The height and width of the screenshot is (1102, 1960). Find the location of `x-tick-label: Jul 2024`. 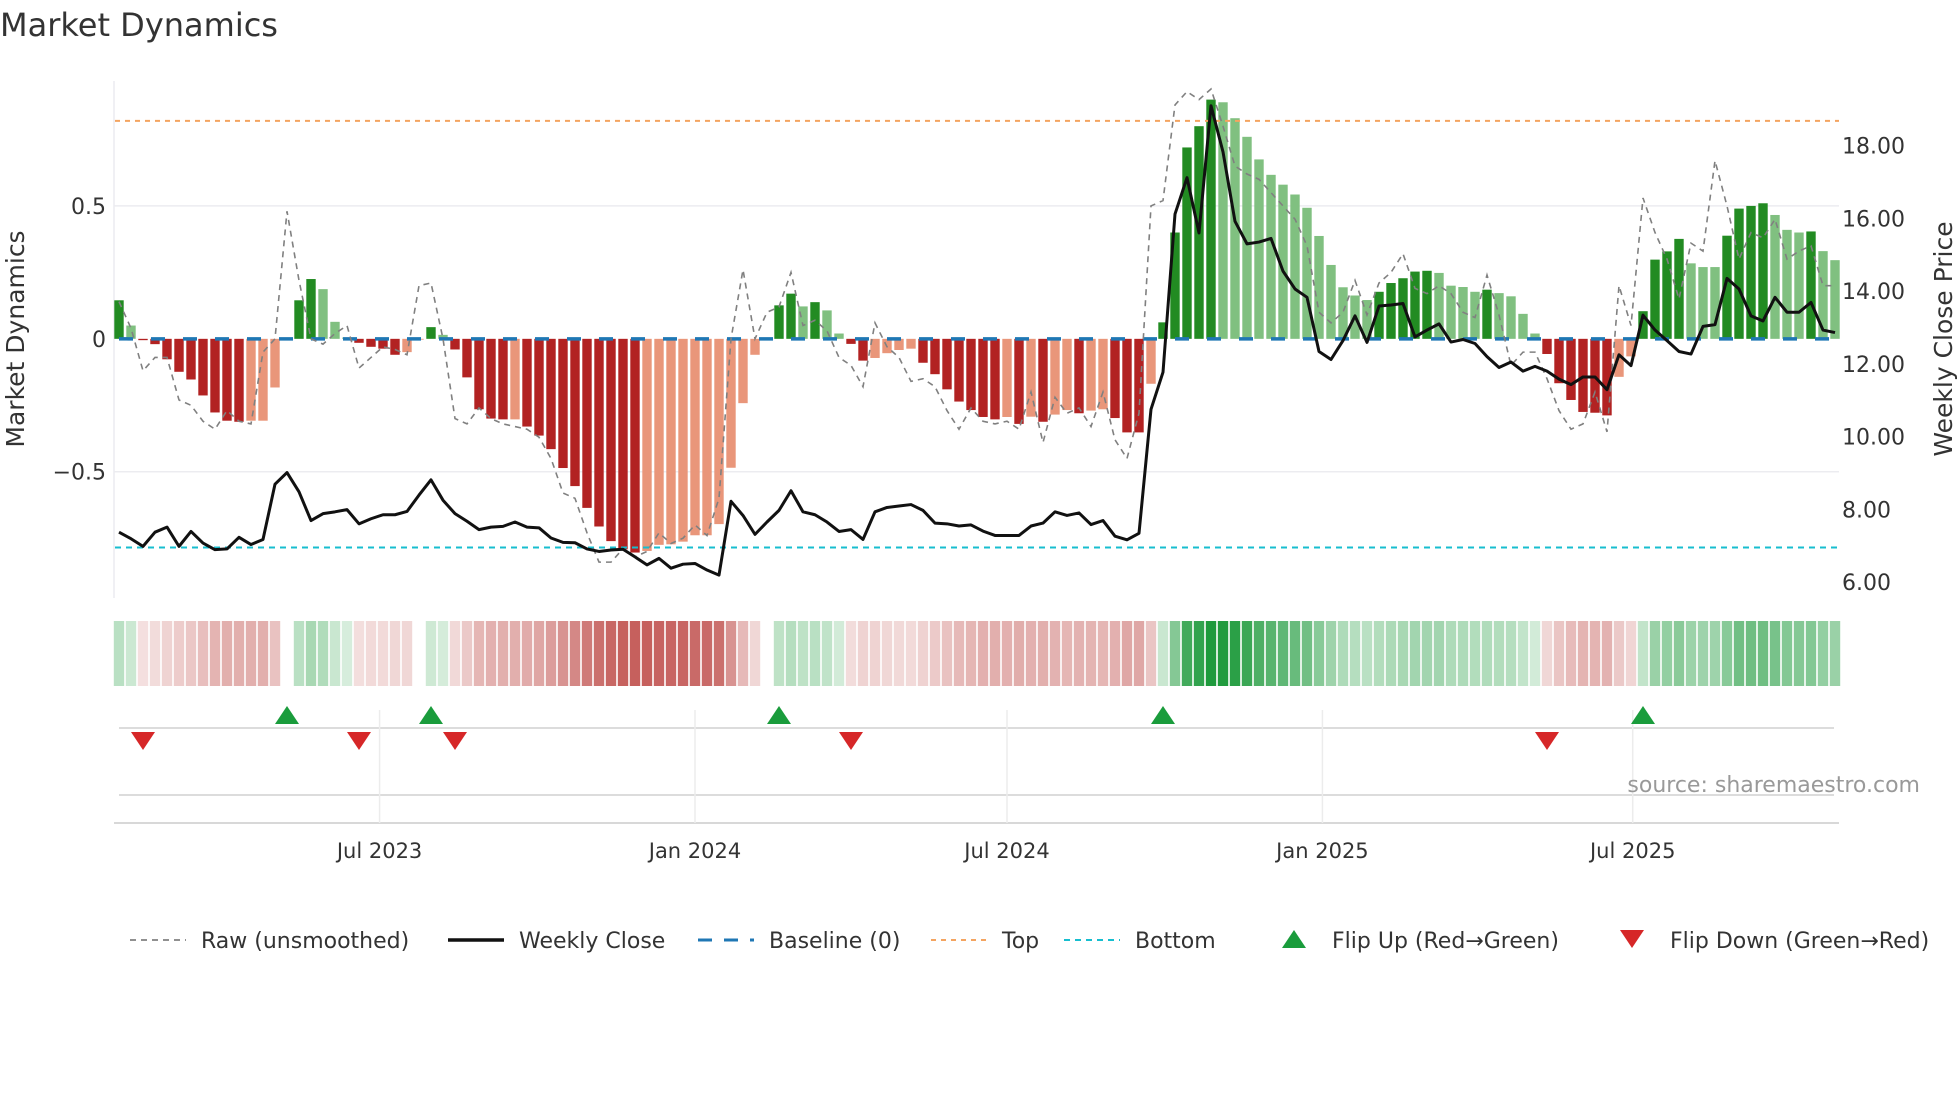

x-tick-label: Jul 2024 is located at coordinates (1005, 851).